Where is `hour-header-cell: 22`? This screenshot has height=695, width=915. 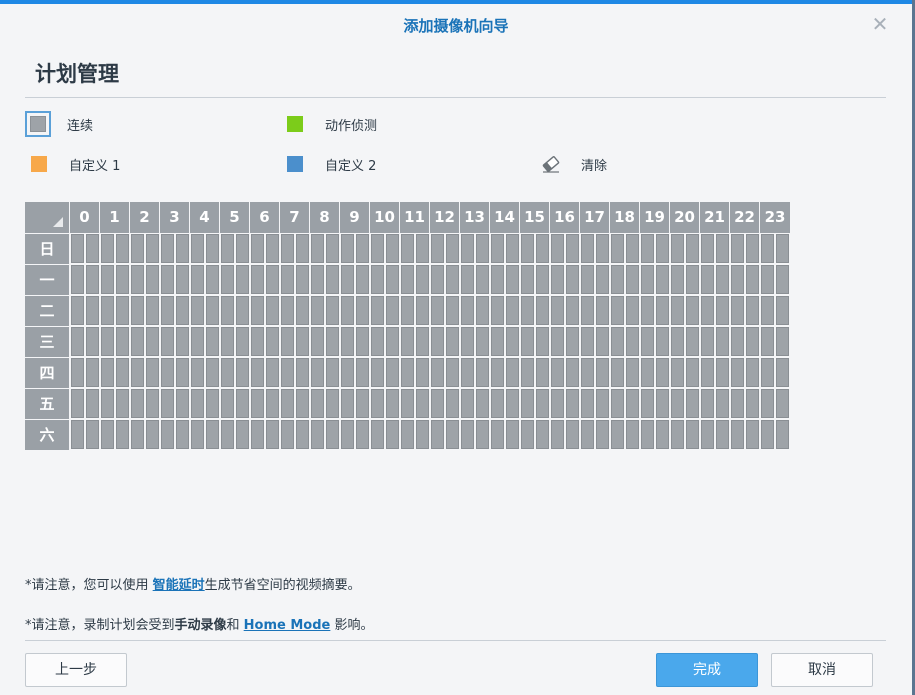
hour-header-cell: 22 is located at coordinates (745, 217).